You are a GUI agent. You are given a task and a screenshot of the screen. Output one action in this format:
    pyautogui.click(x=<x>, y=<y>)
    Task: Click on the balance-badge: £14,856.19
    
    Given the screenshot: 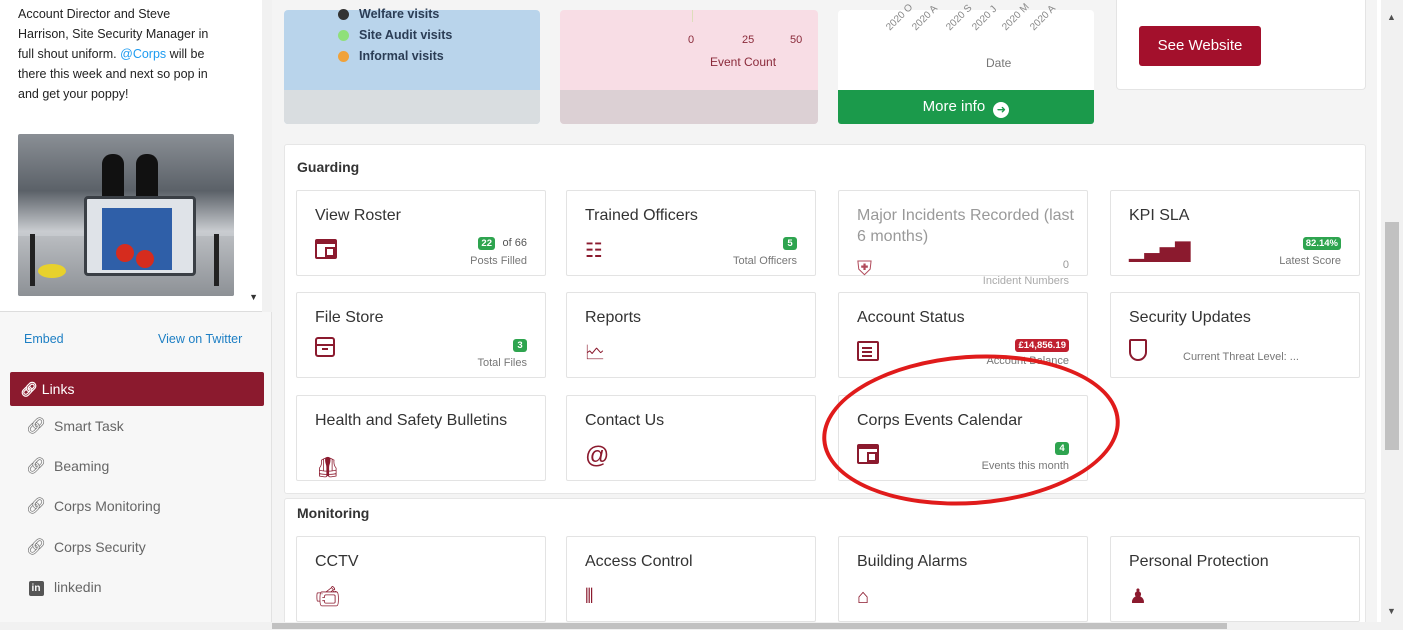 What is the action you would take?
    pyautogui.click(x=1042, y=345)
    